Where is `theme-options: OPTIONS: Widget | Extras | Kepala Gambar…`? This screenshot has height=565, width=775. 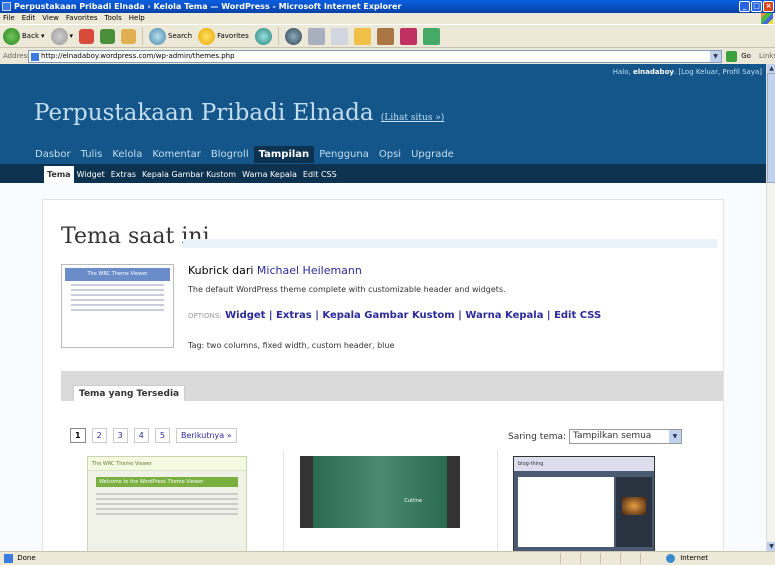 theme-options: OPTIONS: Widget | Extras | Kepala Gambar… is located at coordinates (394, 315).